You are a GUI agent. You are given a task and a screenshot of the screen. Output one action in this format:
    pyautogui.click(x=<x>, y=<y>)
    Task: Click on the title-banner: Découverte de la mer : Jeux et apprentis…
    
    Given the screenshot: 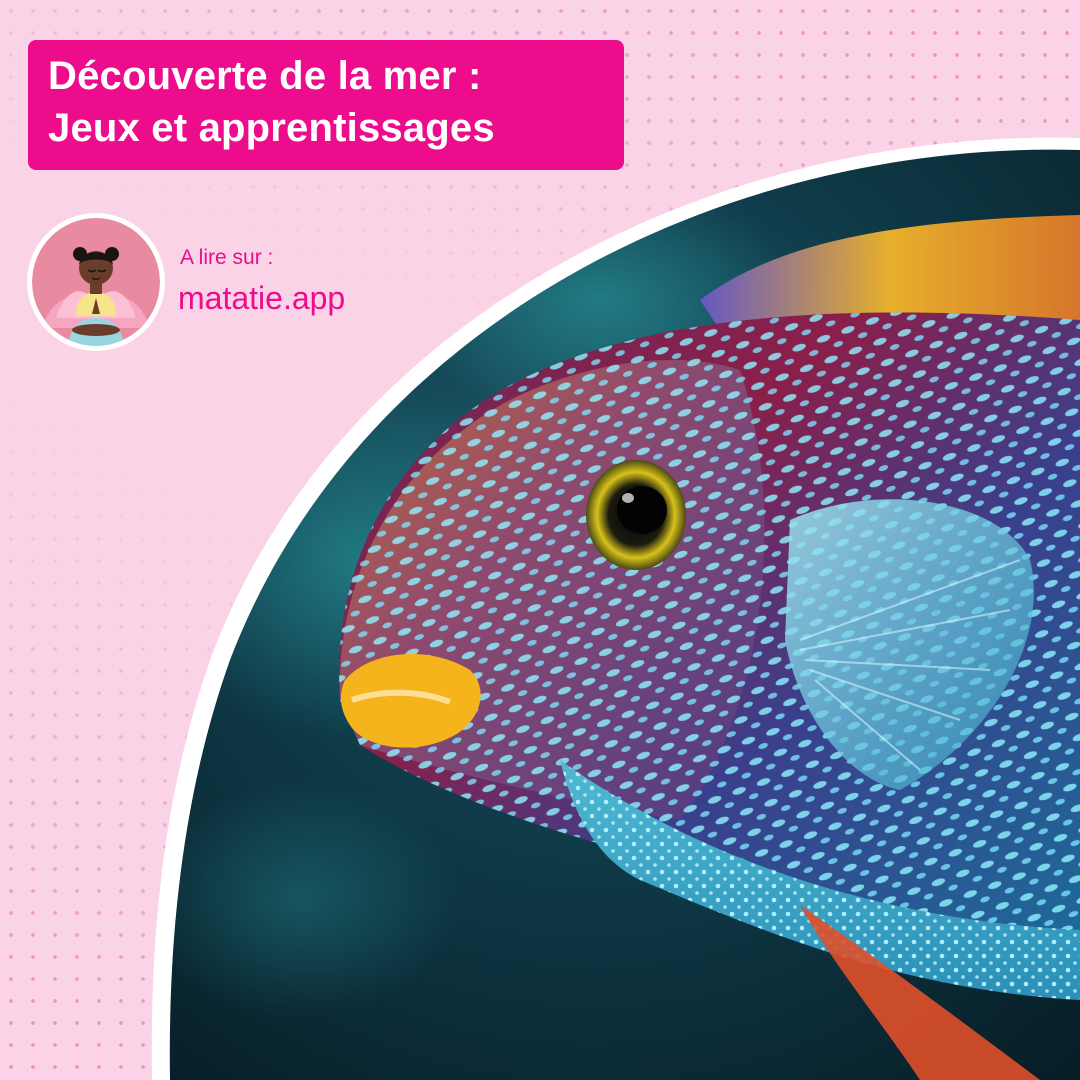 What is the action you would take?
    pyautogui.click(x=326, y=105)
    